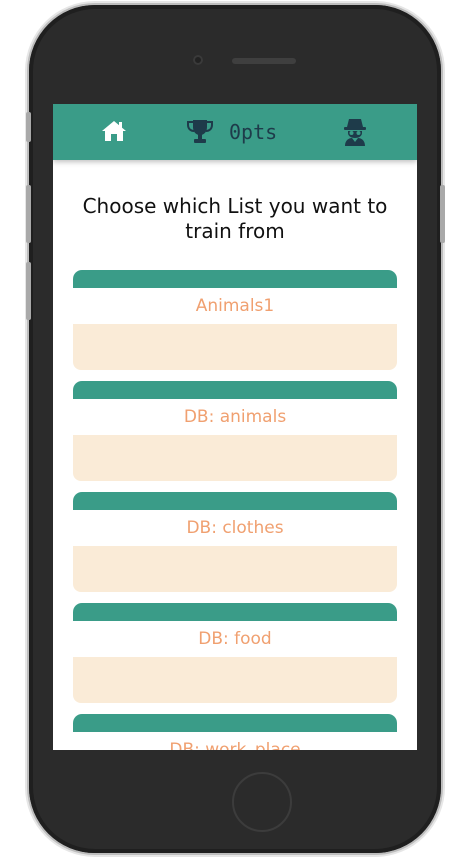  Describe the element at coordinates (235, 528) in the screenshot. I see `card-title: DB: clothes` at that location.